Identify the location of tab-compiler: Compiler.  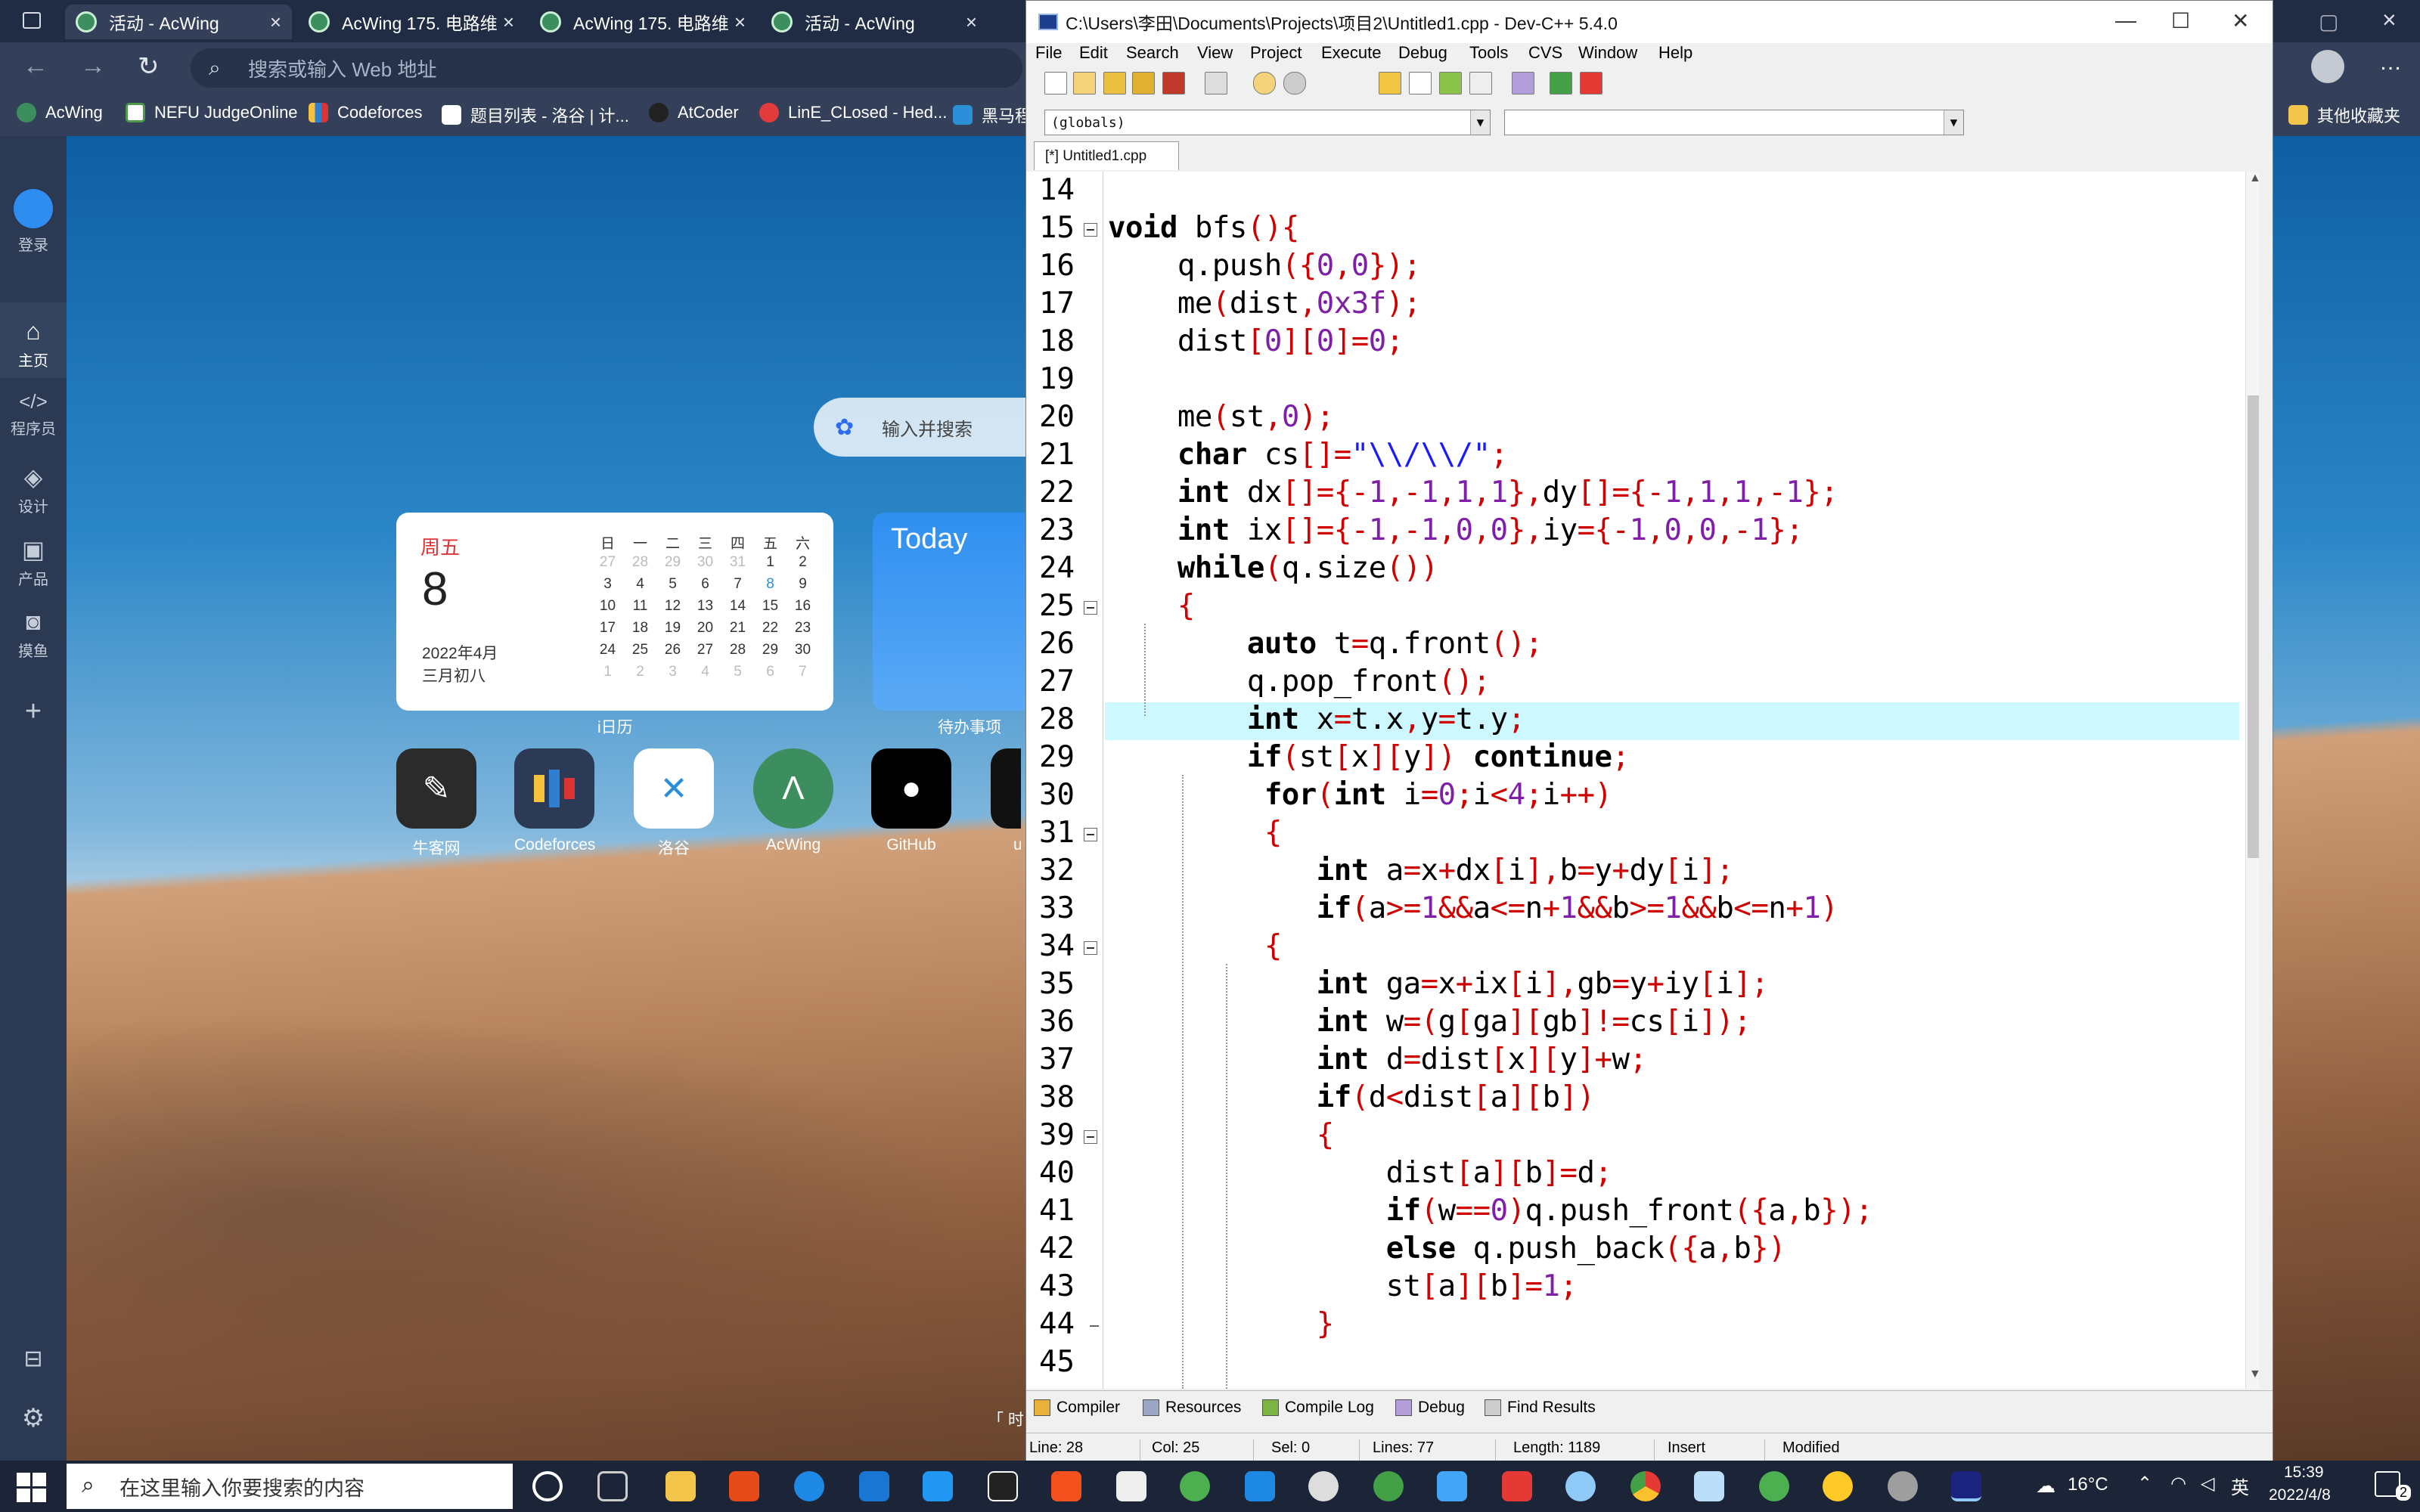
(1077, 1408).